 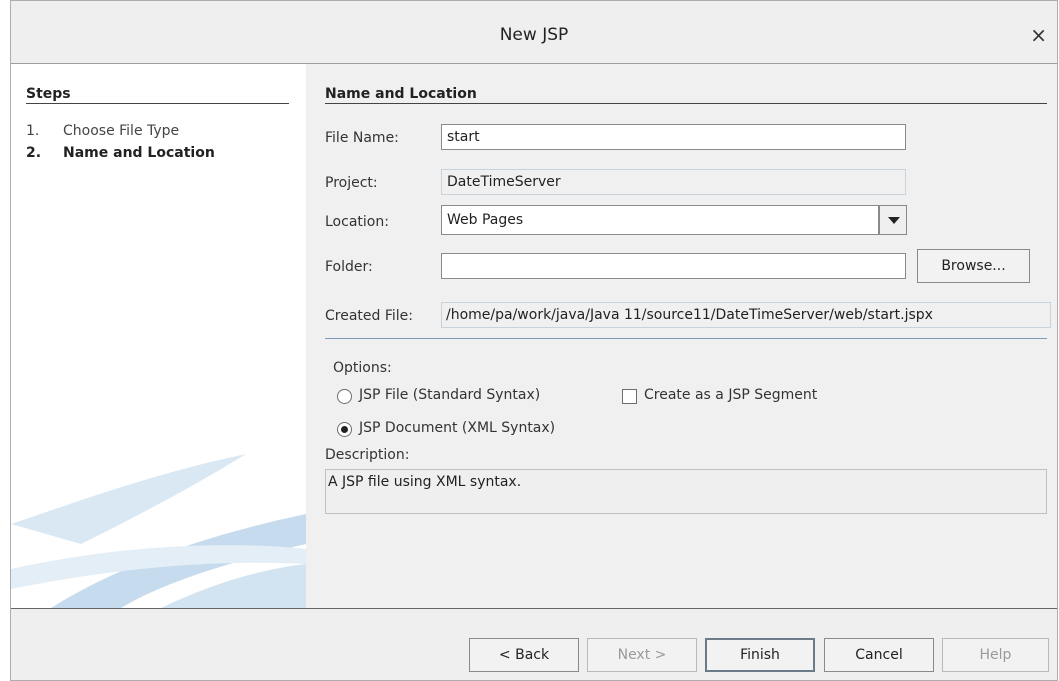 I want to click on step-name-and-location: 2. Name and Location, so click(x=120, y=153).